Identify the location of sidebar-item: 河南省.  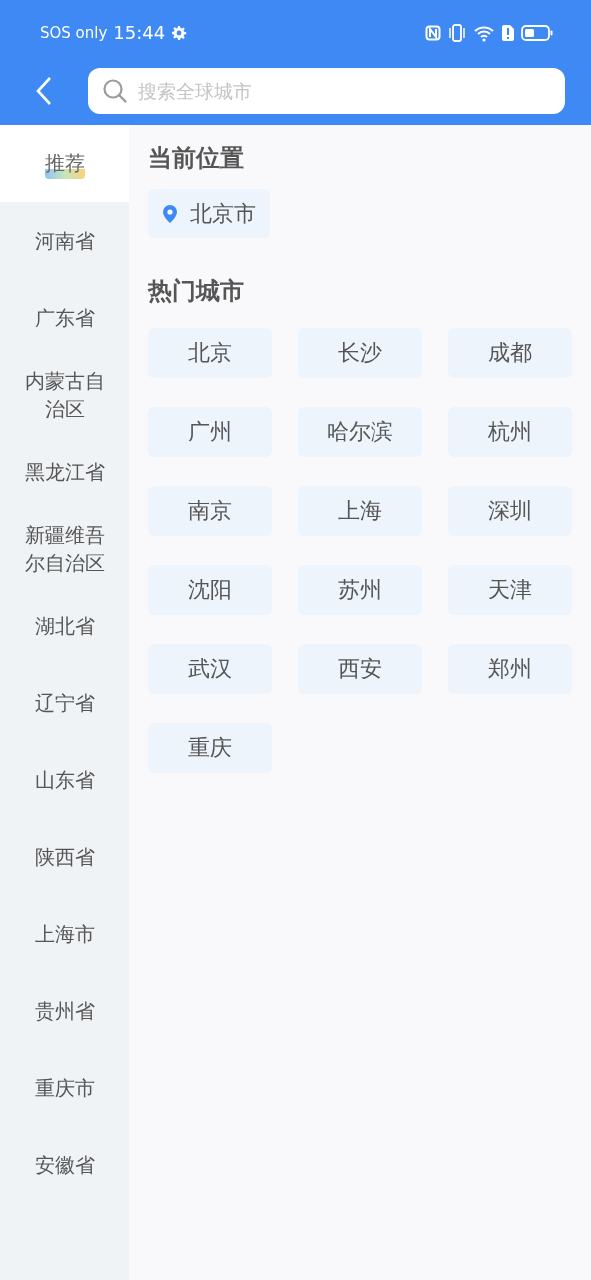
(64, 240).